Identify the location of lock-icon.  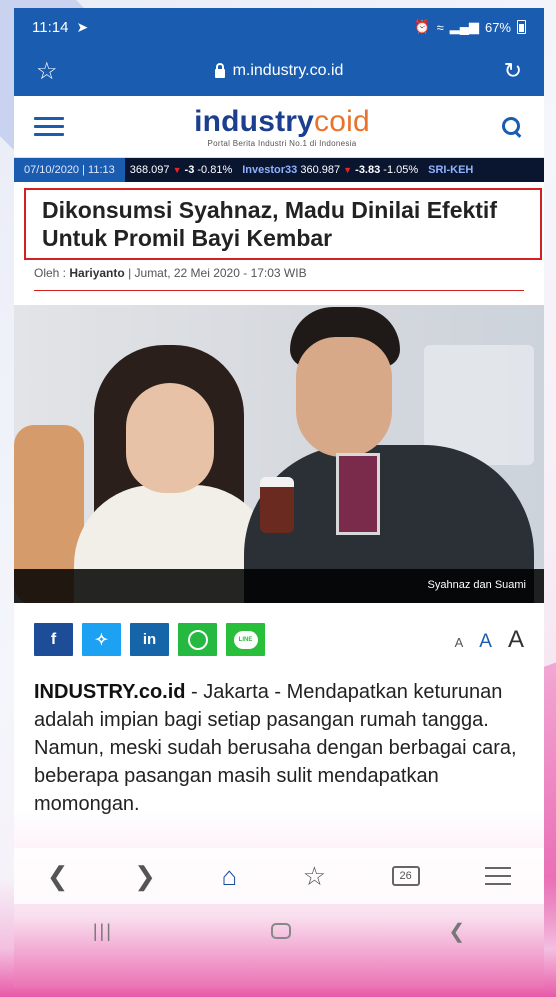
(219, 70).